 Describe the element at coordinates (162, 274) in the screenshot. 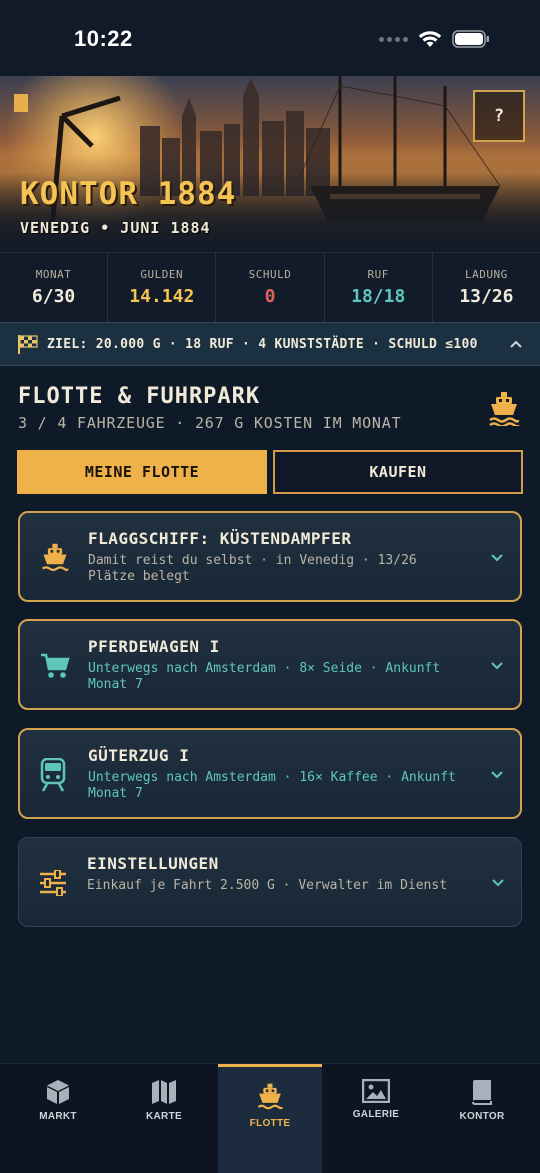

I see `stat-label: GULDEN` at that location.